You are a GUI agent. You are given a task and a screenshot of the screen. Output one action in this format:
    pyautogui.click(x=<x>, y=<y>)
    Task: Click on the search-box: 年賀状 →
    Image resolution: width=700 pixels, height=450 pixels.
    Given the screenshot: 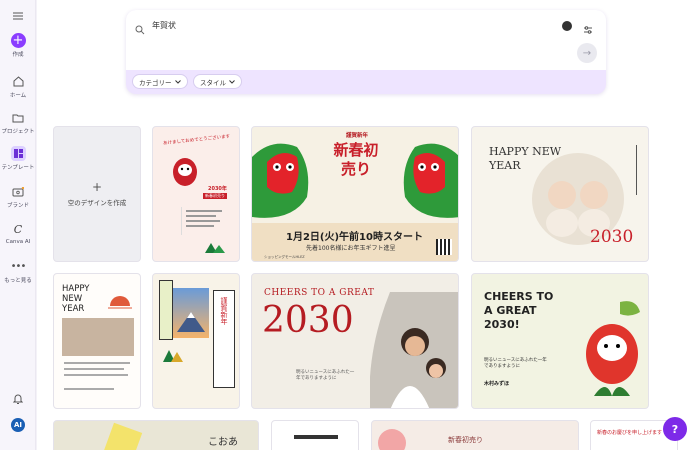 What is the action you would take?
    pyautogui.click(x=366, y=40)
    